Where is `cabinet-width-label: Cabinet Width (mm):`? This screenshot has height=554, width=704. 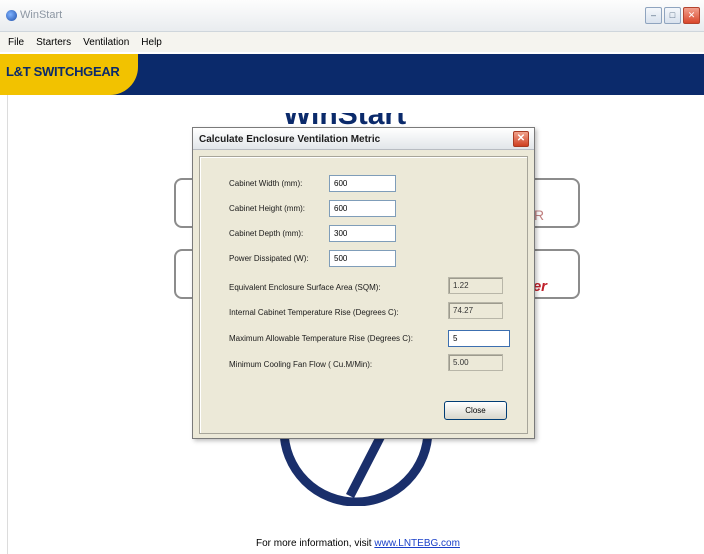
cabinet-width-label: Cabinet Width (mm): is located at coordinates (266, 183).